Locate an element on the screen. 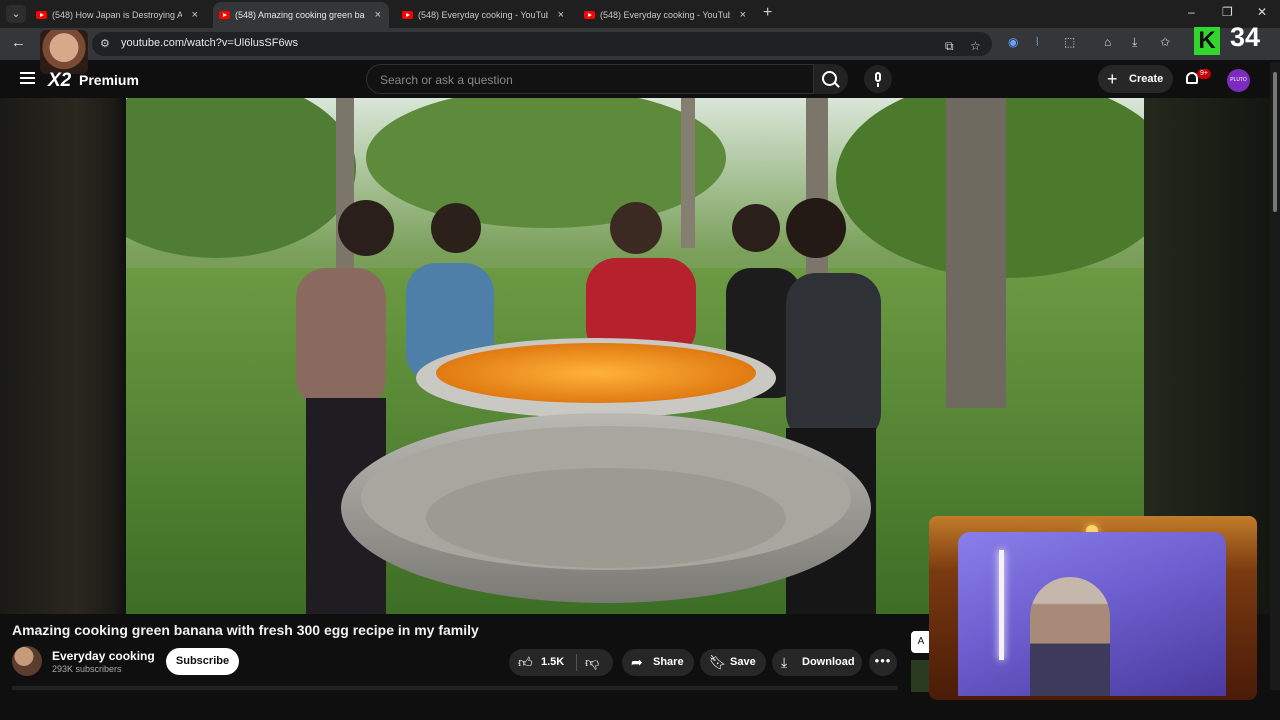 This screenshot has height=720, width=1280. create-label: Create is located at coordinates (1146, 79).